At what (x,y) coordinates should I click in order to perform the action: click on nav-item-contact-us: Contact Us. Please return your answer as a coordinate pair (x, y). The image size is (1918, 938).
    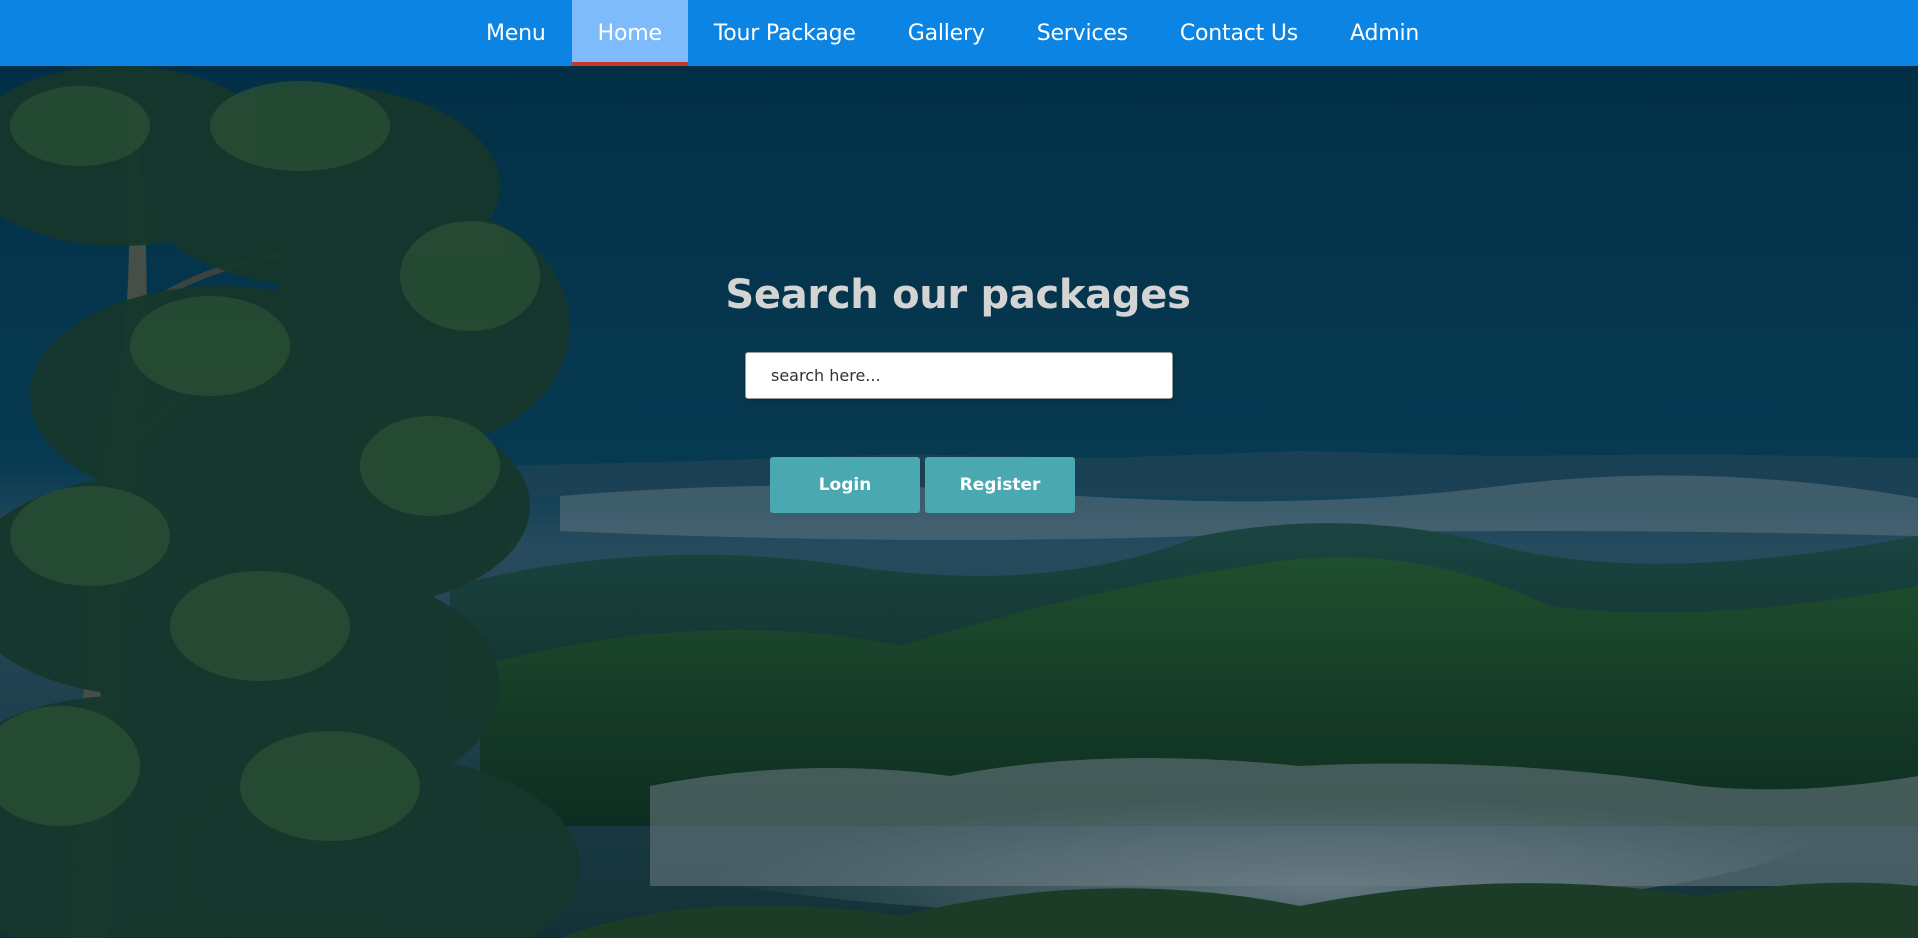
    Looking at the image, I should click on (1239, 33).